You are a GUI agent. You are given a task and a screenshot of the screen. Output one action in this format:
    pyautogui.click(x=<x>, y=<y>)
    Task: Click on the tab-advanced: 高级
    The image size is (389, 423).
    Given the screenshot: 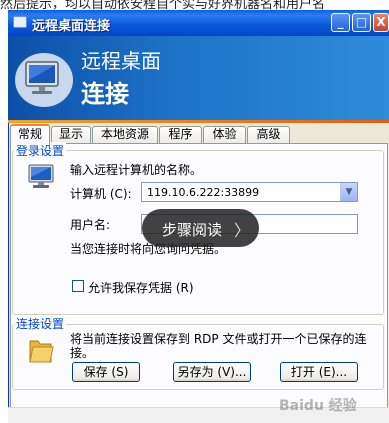 What is the action you would take?
    pyautogui.click(x=268, y=134)
    